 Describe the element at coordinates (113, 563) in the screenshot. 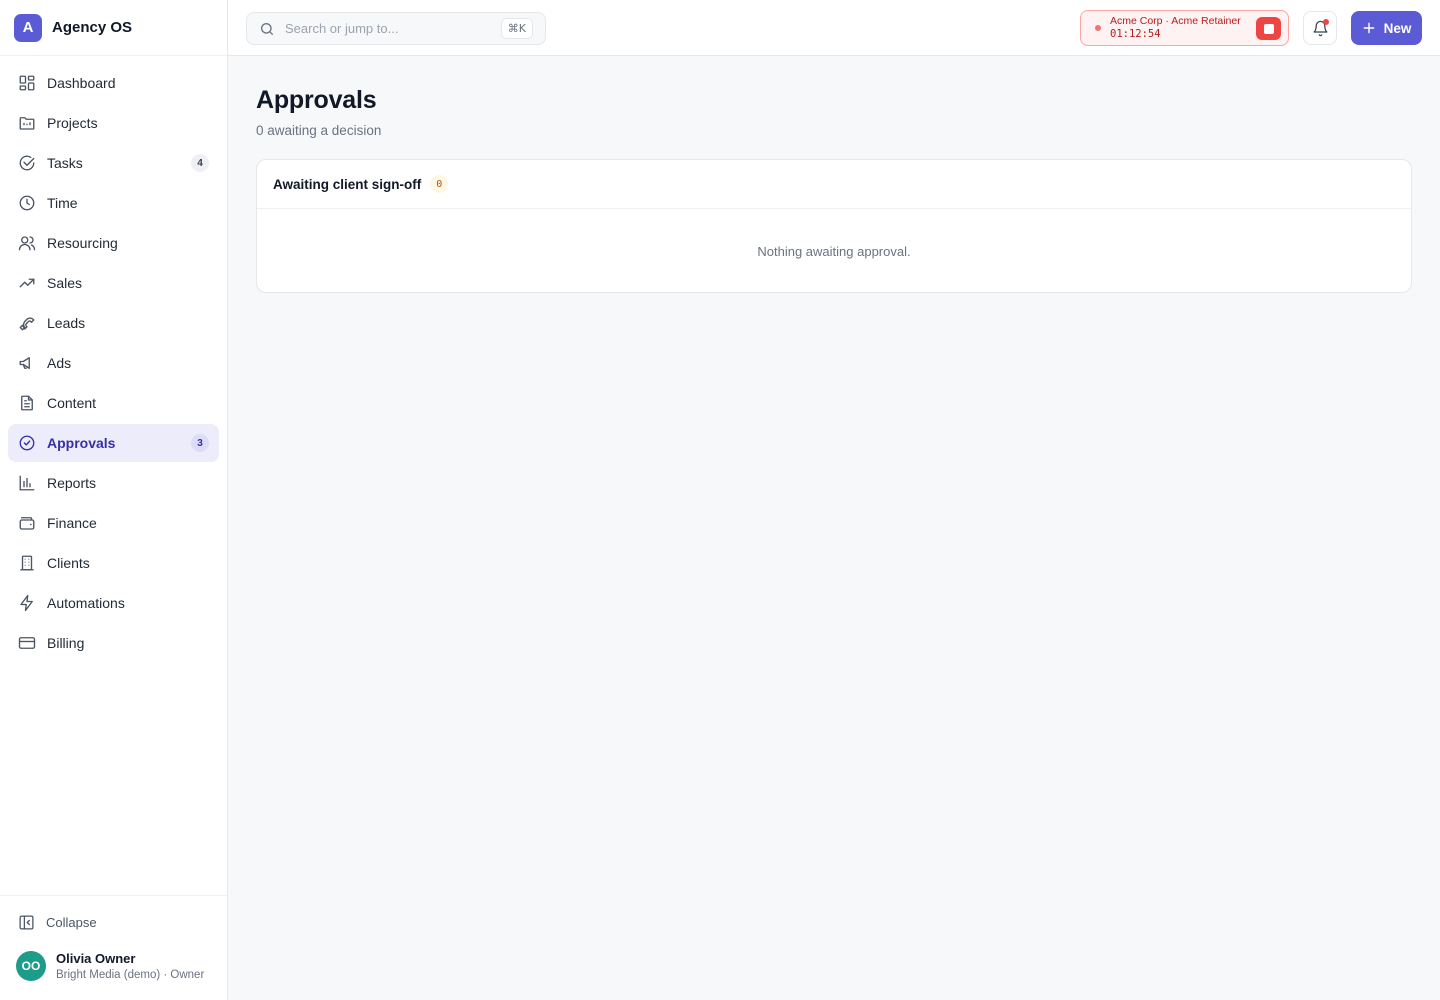

I see `sidebar-item-clients: Clients` at that location.